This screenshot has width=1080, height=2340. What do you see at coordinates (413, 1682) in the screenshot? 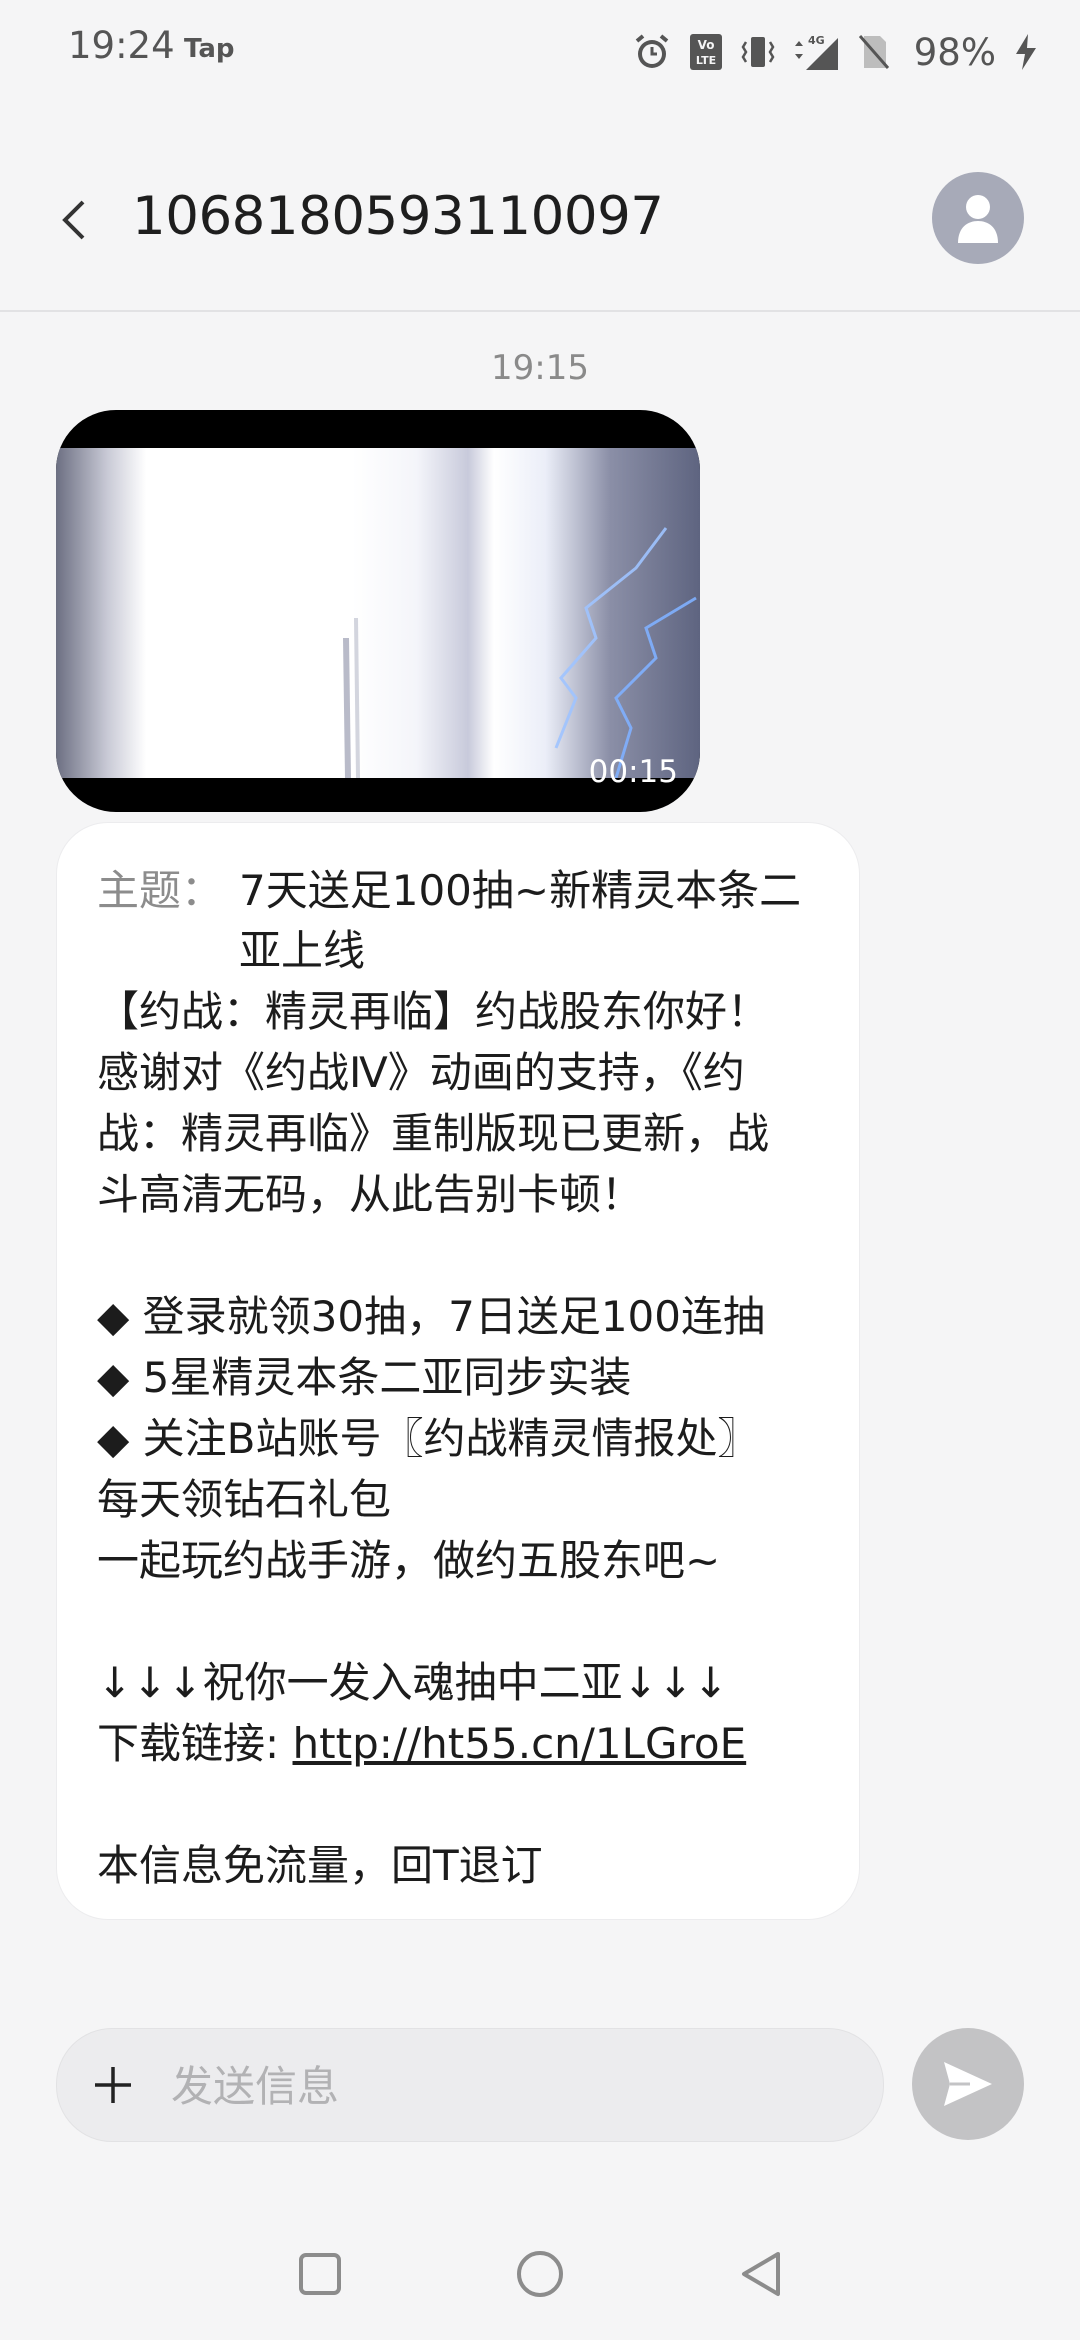
I see `message-line: ↓↓↓祝你一发入魂抽中二亚↓↓↓` at bounding box center [413, 1682].